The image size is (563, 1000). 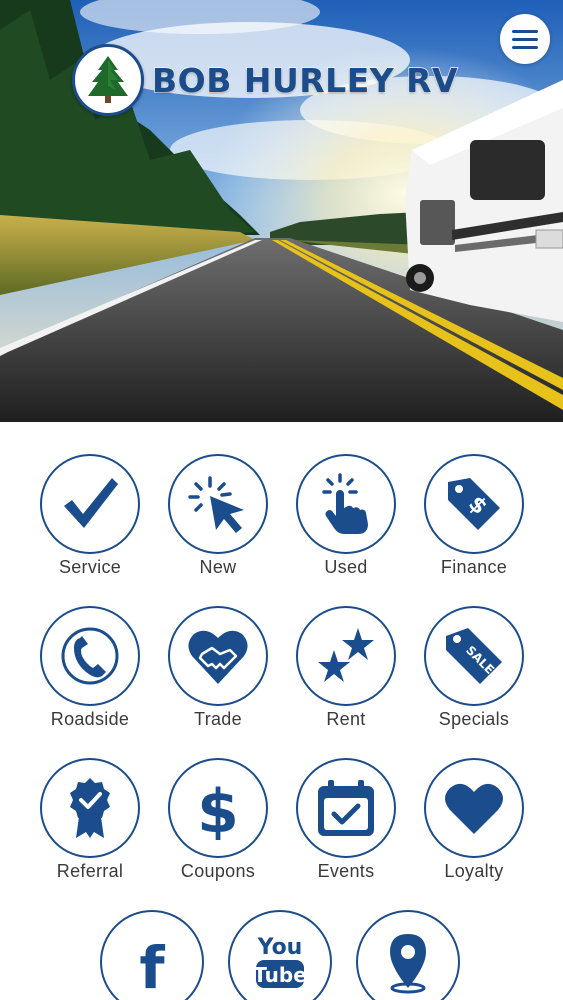 I want to click on tile-new: New, so click(x=218, y=524).